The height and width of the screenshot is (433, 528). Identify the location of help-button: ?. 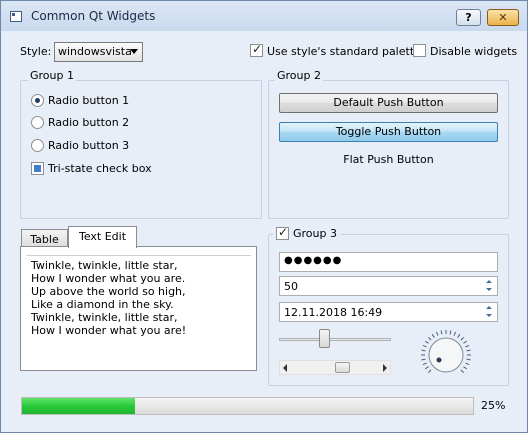
(468, 17).